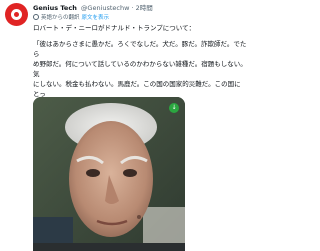  I want to click on avatar, so click(16, 14).